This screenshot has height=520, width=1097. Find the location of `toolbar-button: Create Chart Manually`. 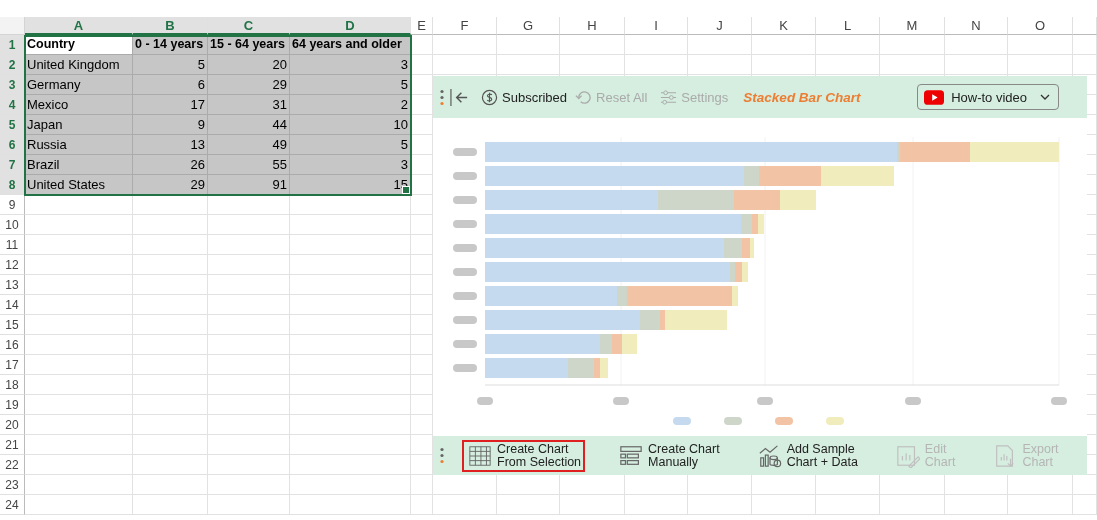

toolbar-button: Create Chart Manually is located at coordinates (668, 455).